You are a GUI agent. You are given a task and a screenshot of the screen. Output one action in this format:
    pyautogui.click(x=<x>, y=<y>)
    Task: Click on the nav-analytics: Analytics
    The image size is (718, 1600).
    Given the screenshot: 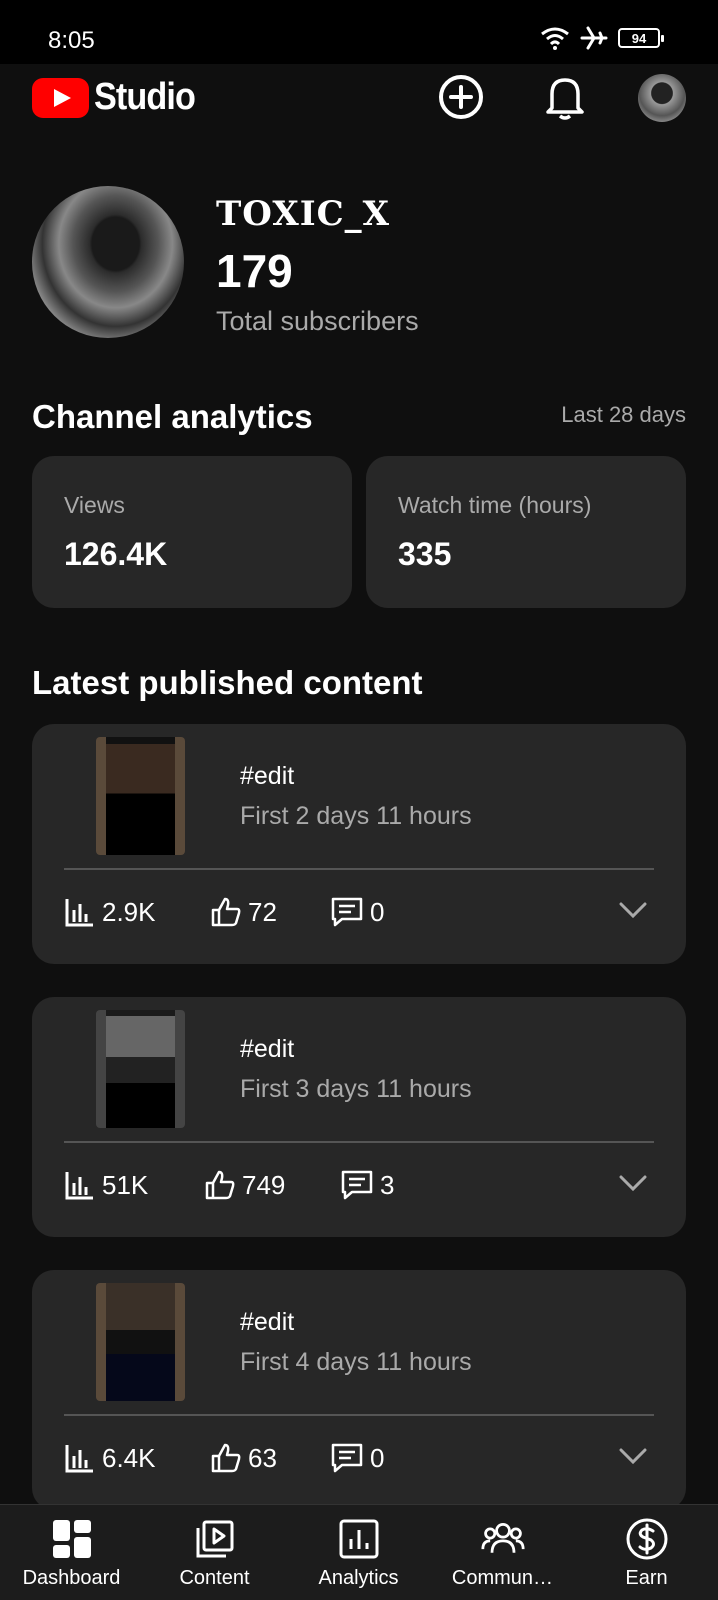 What is the action you would take?
    pyautogui.click(x=358, y=1552)
    